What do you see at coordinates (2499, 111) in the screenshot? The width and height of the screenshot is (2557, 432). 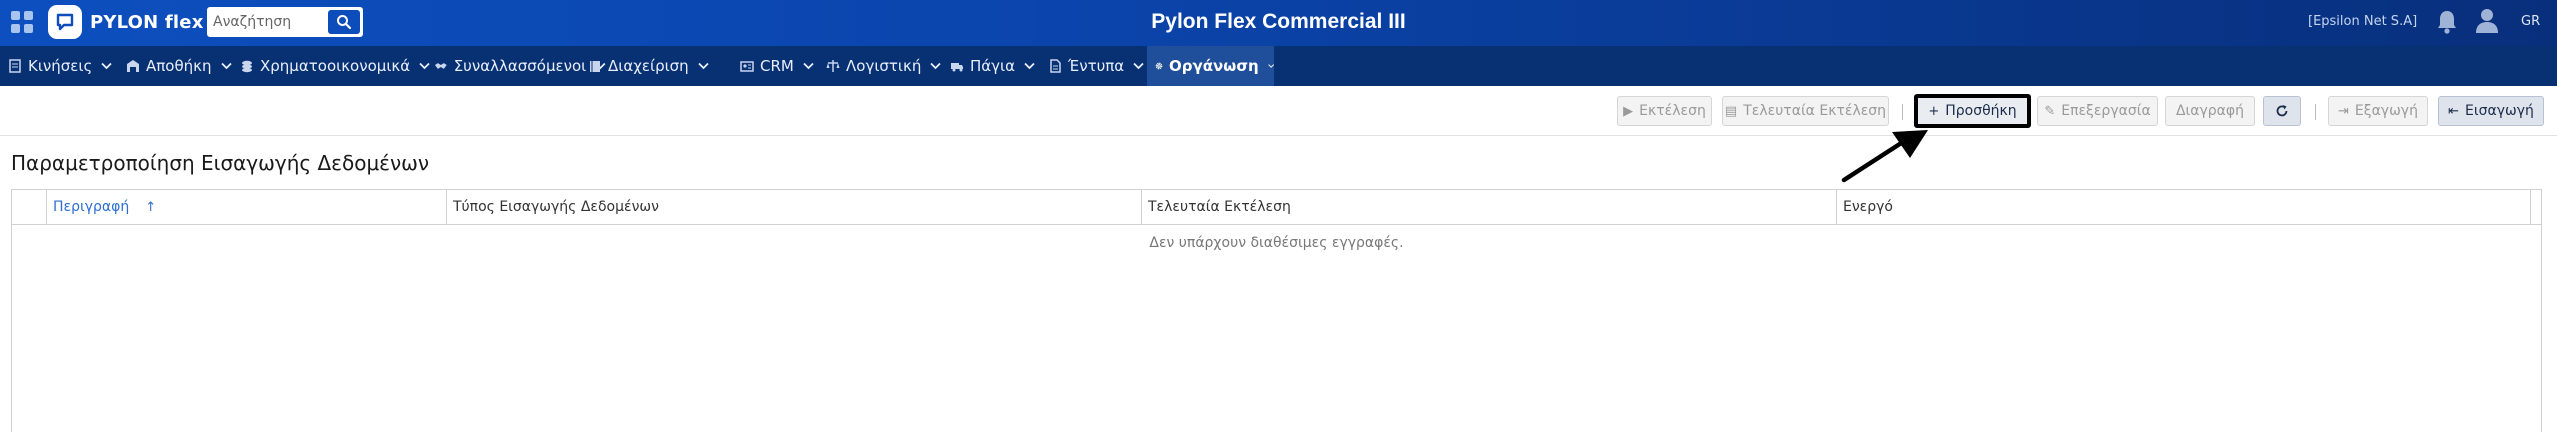 I see `import-button-label: Εισαγωγή` at bounding box center [2499, 111].